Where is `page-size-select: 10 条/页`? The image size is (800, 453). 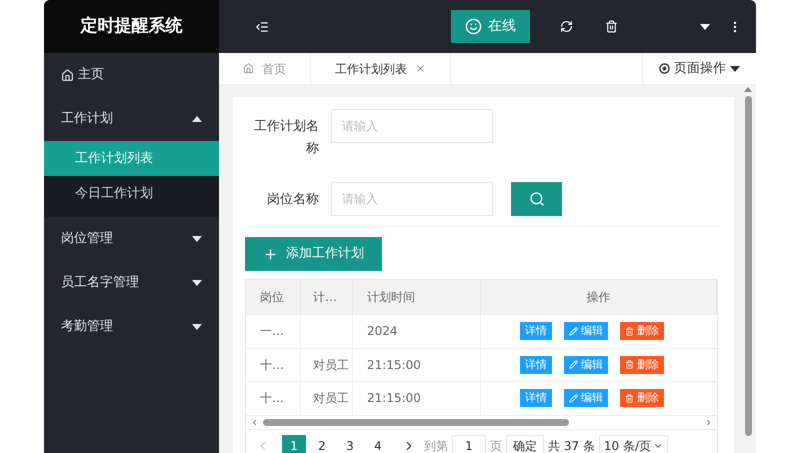
page-size-select: 10 条/页 is located at coordinates (633, 443).